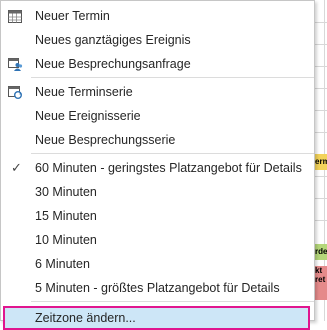  I want to click on calendar-grid-icon, so click(15, 16).